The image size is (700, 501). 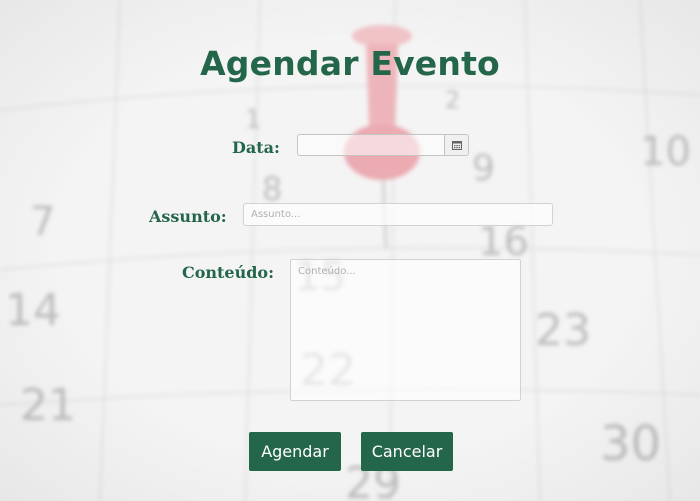 What do you see at coordinates (295, 451) in the screenshot?
I see `schedule-button: Agendar` at bounding box center [295, 451].